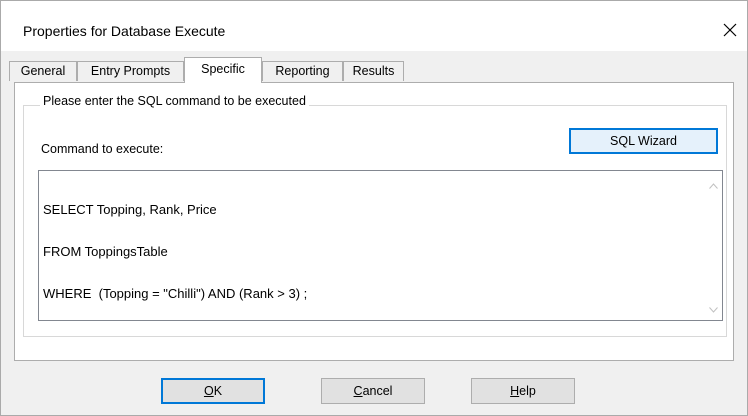  I want to click on cancel-label-rest: ancel, so click(377, 391).